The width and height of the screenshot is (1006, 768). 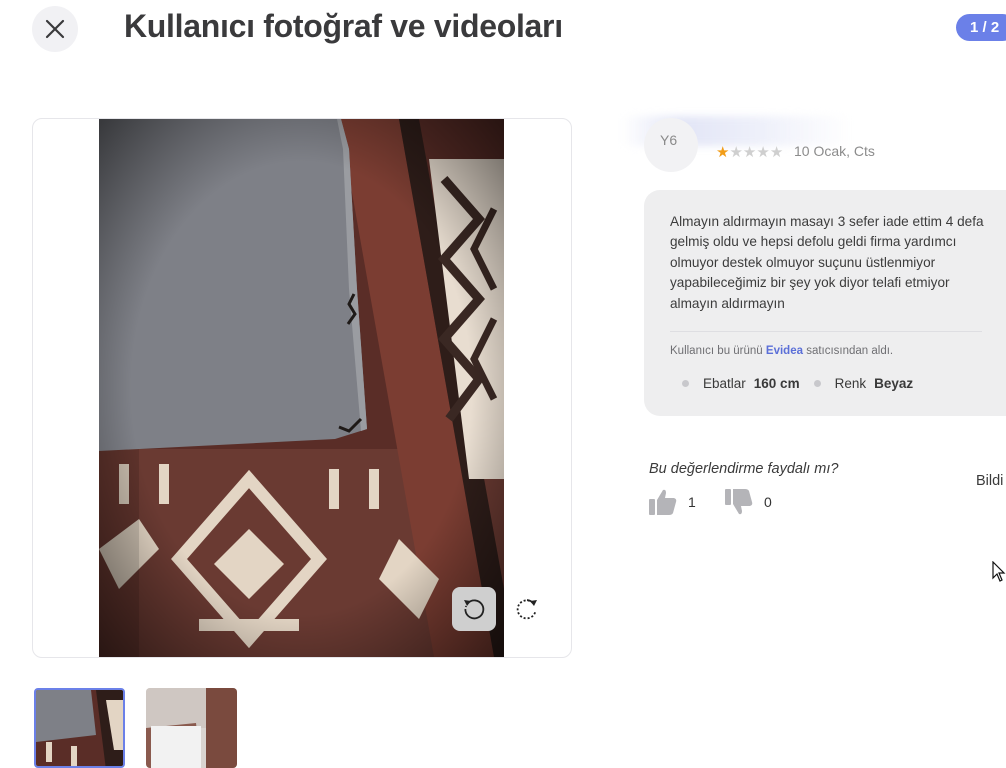 I want to click on seller-name-link: Evidea, so click(x=784, y=351).